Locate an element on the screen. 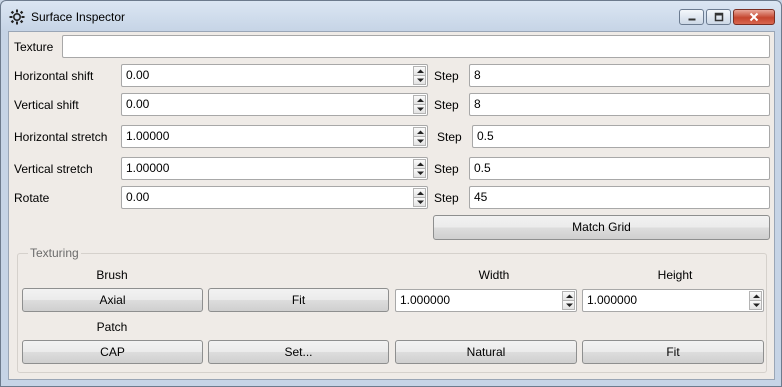  horizontal-stretch-value: 1.00000 is located at coordinates (148, 136).